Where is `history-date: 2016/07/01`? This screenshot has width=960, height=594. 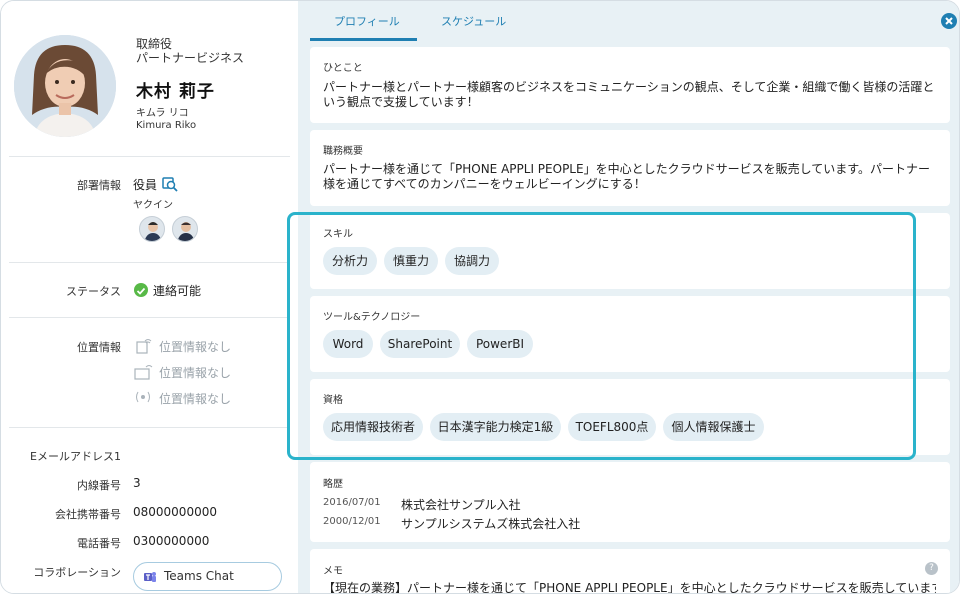 history-date: 2016/07/01 is located at coordinates (352, 502).